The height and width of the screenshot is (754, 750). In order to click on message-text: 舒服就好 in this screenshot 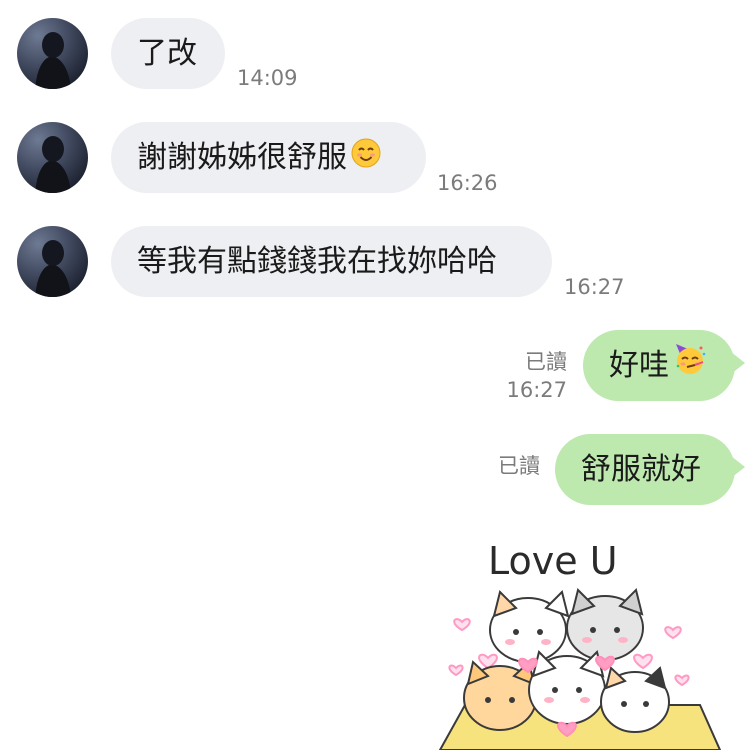, I will do `click(641, 469)`.